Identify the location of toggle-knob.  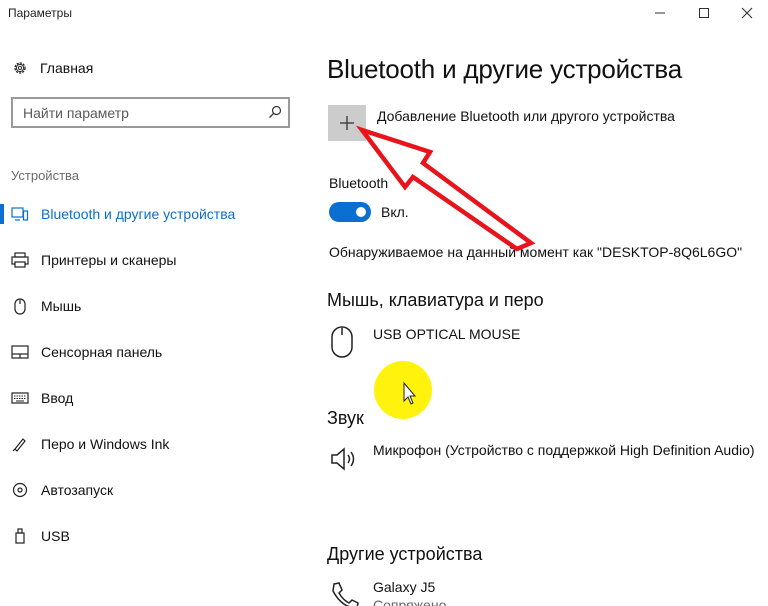
(361, 212).